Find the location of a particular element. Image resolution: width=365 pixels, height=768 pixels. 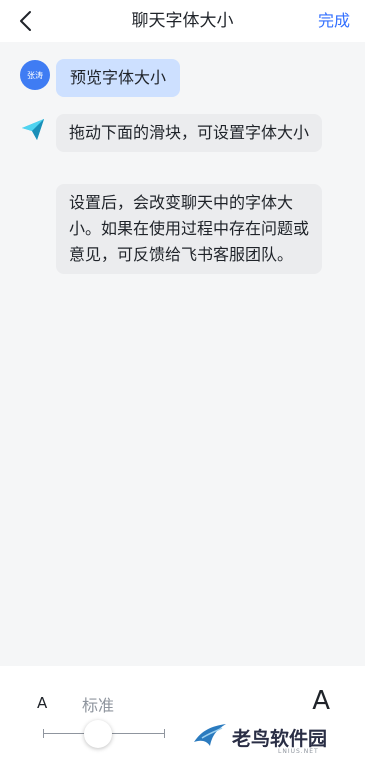

watermark-logo: 老鸟软件园 LNIUS.NET is located at coordinates (272, 740).